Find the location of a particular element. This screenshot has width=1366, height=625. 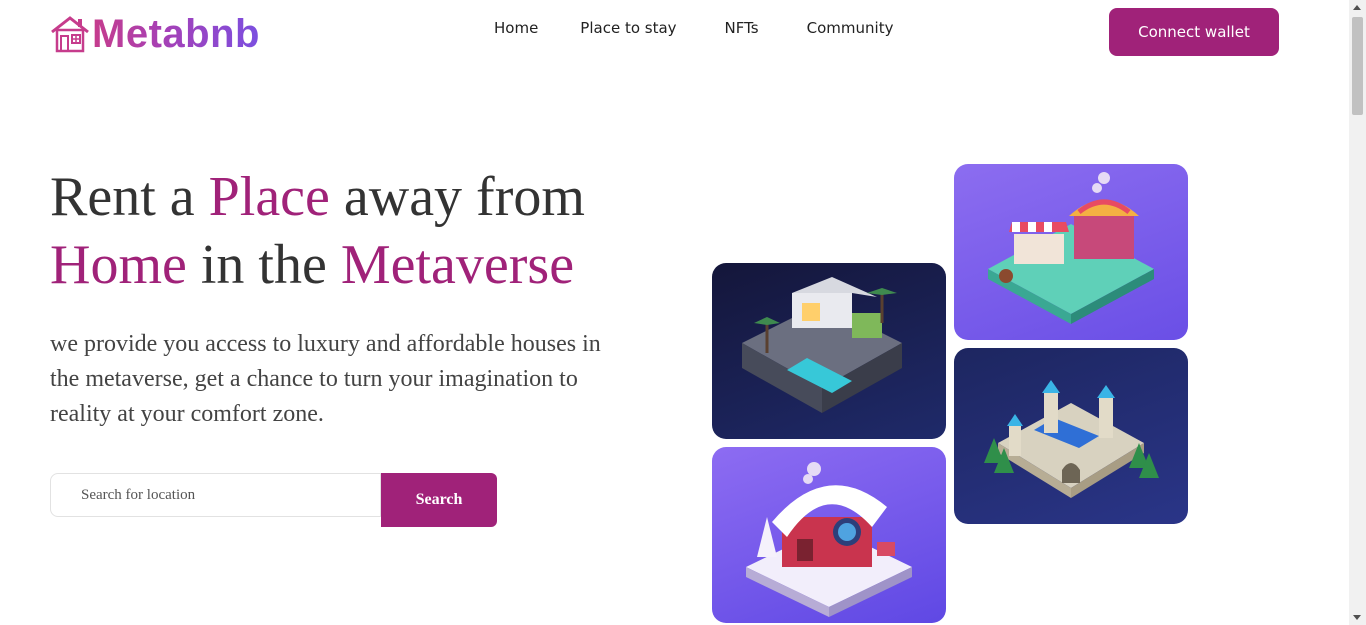

market-stall-image is located at coordinates (1071, 252).